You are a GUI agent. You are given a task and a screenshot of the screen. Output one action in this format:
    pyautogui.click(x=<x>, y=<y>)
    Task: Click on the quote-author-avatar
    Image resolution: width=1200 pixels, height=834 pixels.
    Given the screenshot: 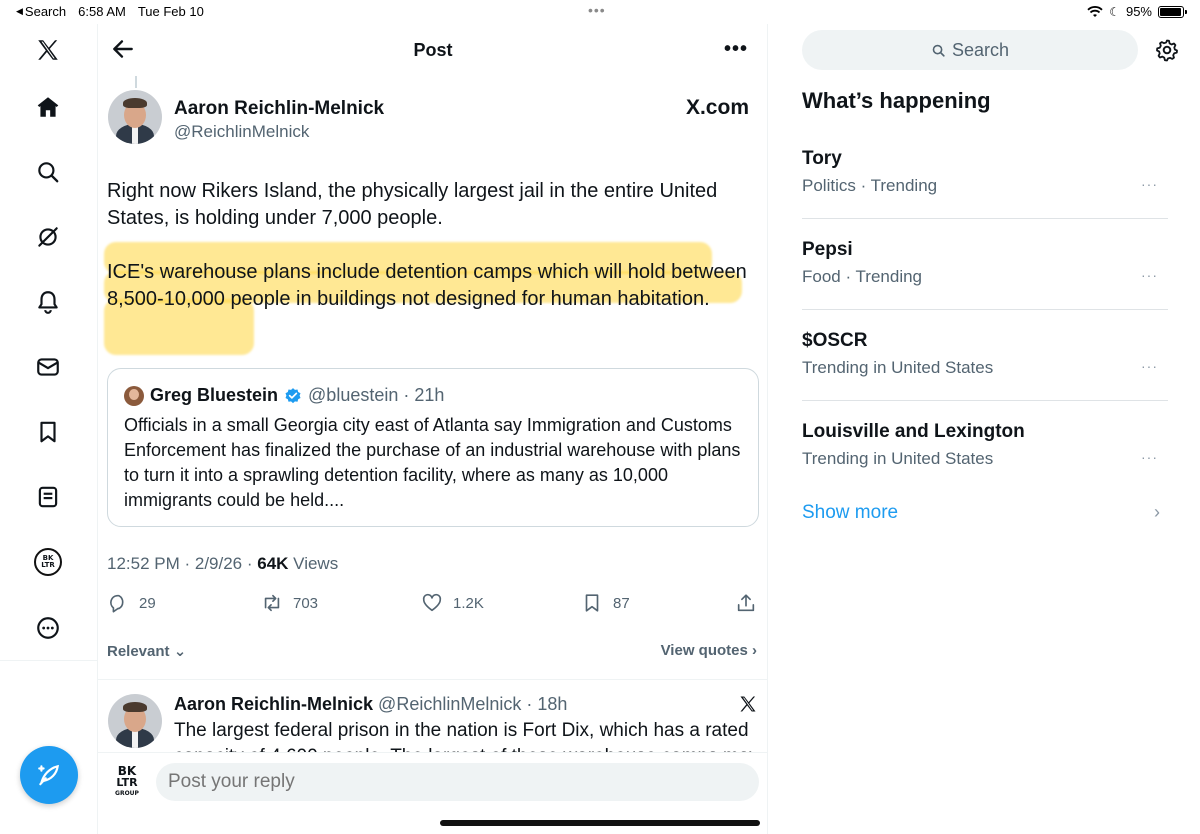 What is the action you would take?
    pyautogui.click(x=134, y=395)
    